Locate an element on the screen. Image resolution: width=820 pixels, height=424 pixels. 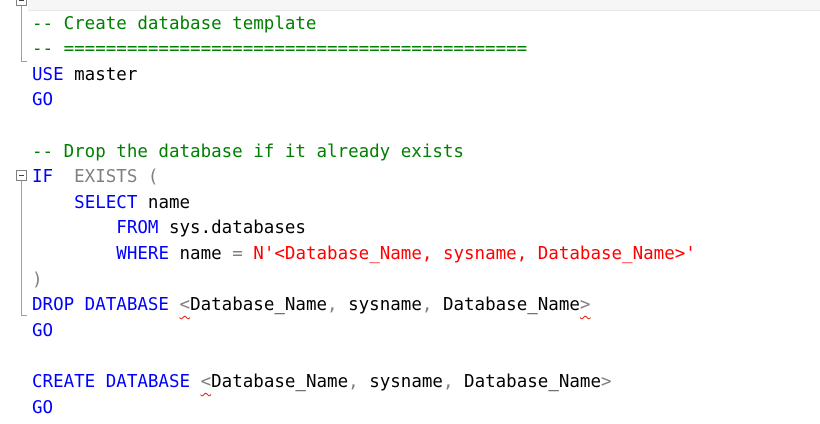
collapse-region-icon is located at coordinates (21, 175).